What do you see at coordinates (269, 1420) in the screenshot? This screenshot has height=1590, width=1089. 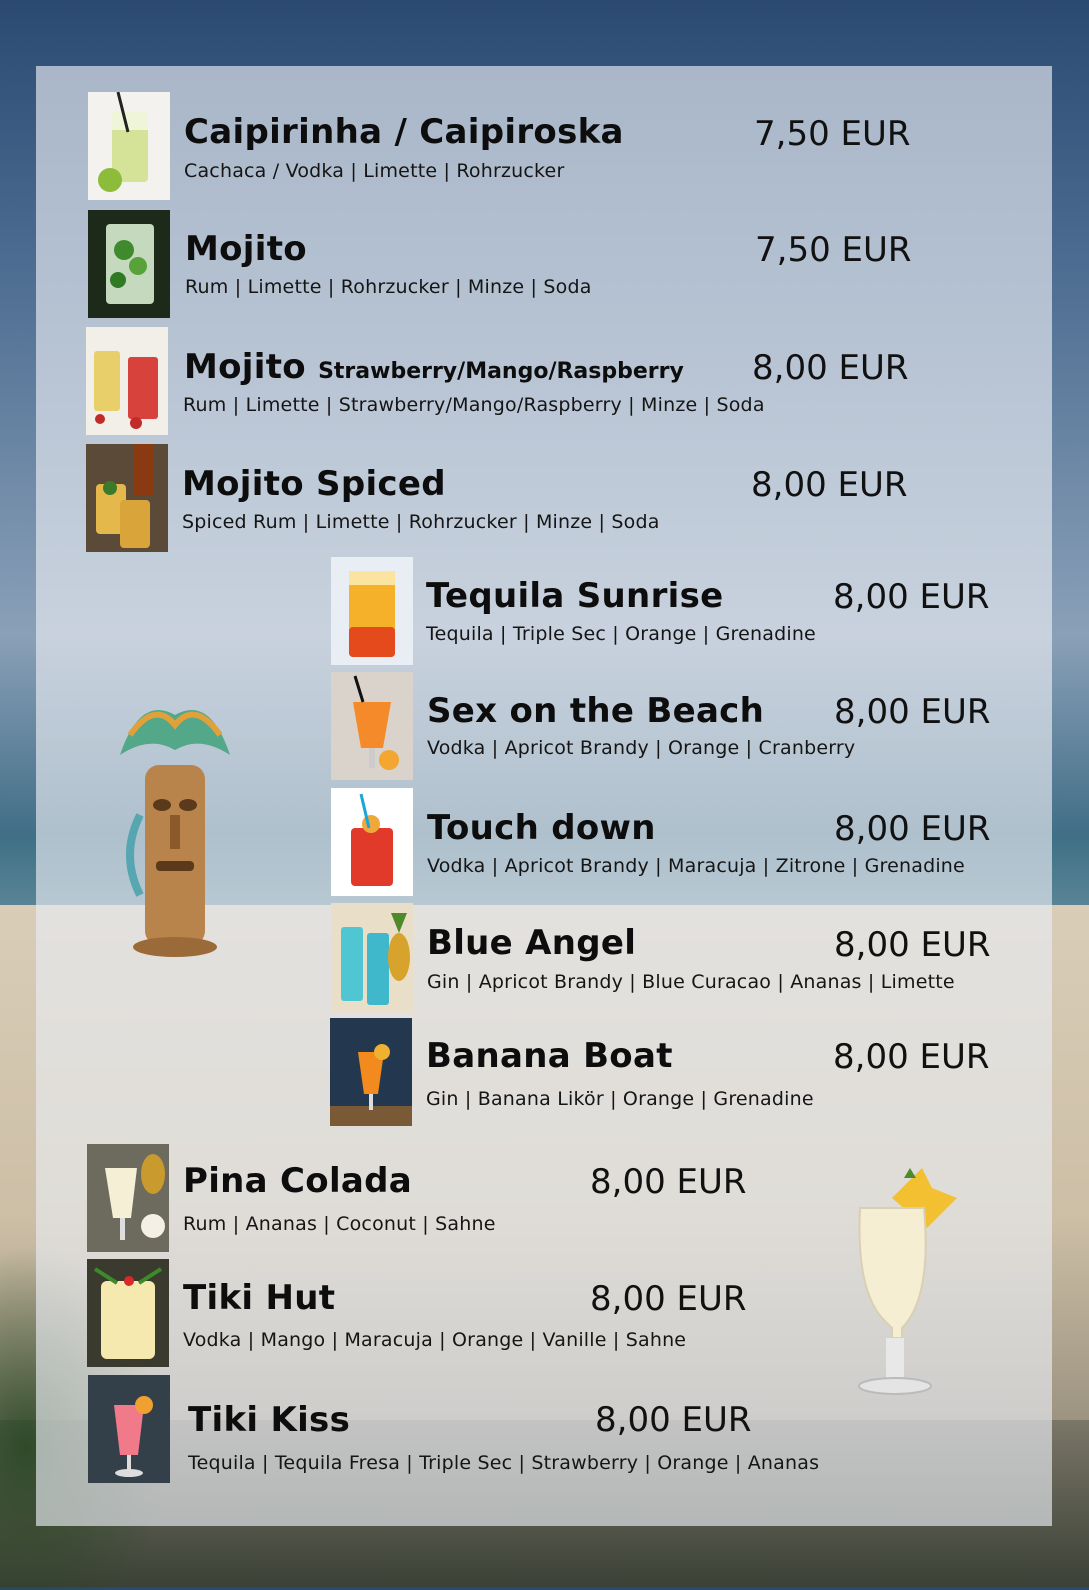 I see `drink-name: Tiki Kiss` at bounding box center [269, 1420].